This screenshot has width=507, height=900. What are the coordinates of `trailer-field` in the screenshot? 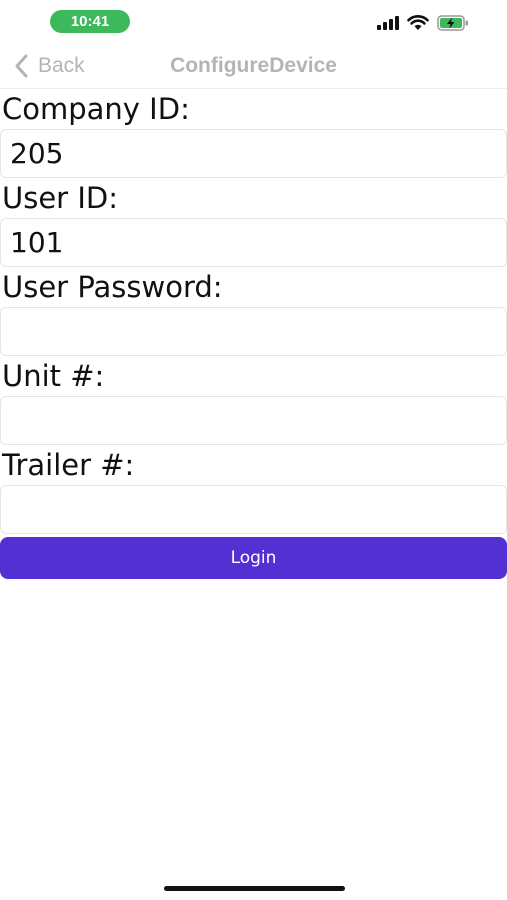 It's located at (253, 509).